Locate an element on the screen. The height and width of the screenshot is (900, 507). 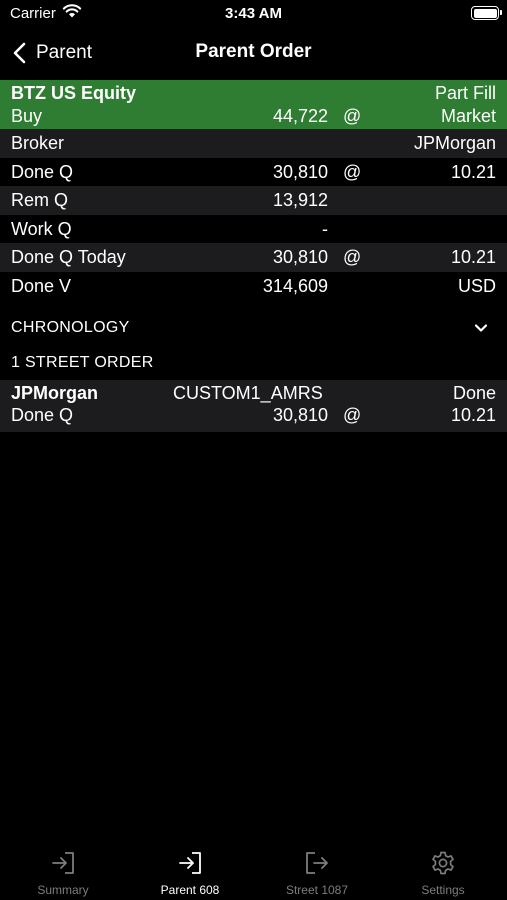
security-name: BTZ US Equity is located at coordinates (73, 93).